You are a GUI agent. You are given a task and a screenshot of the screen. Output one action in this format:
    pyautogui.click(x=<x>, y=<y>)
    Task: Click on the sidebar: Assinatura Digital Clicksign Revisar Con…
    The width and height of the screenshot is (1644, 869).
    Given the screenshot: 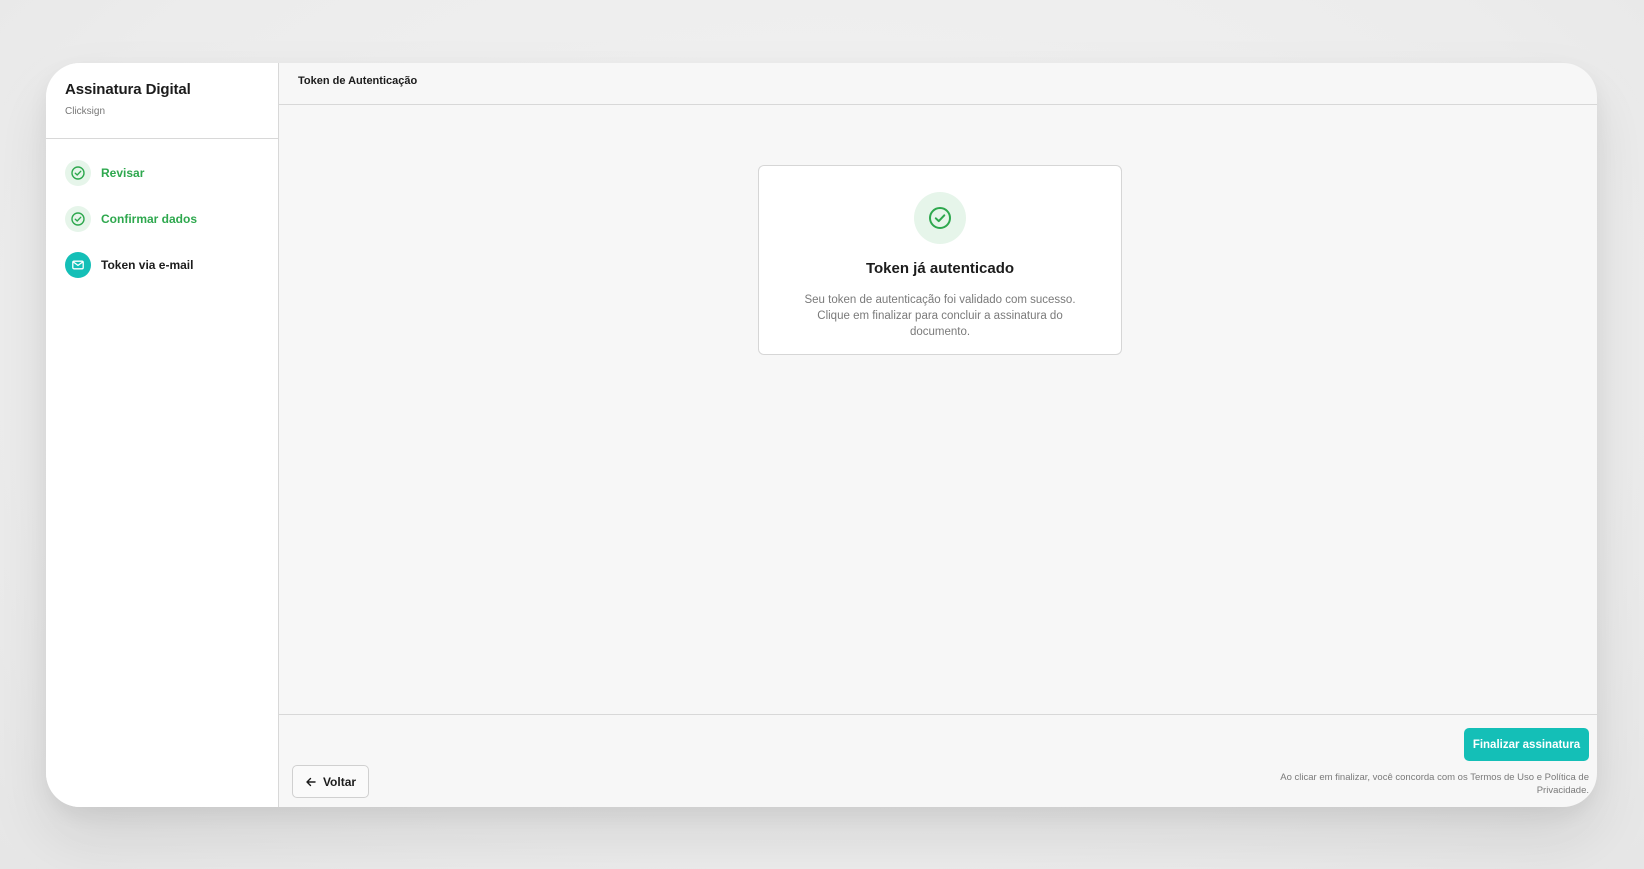 What is the action you would take?
    pyautogui.click(x=162, y=435)
    